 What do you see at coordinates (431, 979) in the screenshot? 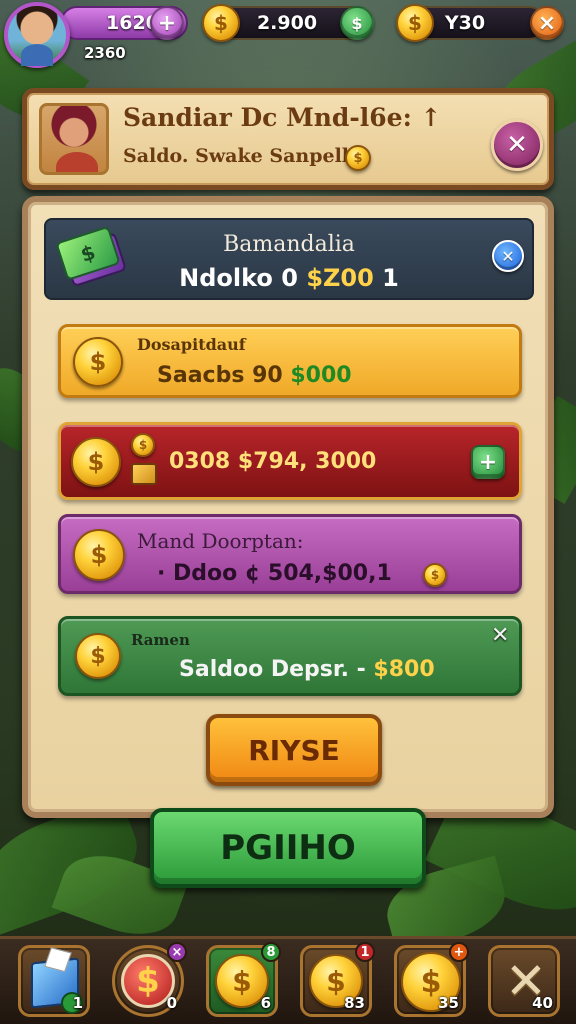
I see `slot-gold-coin: $ + 35` at bounding box center [431, 979].